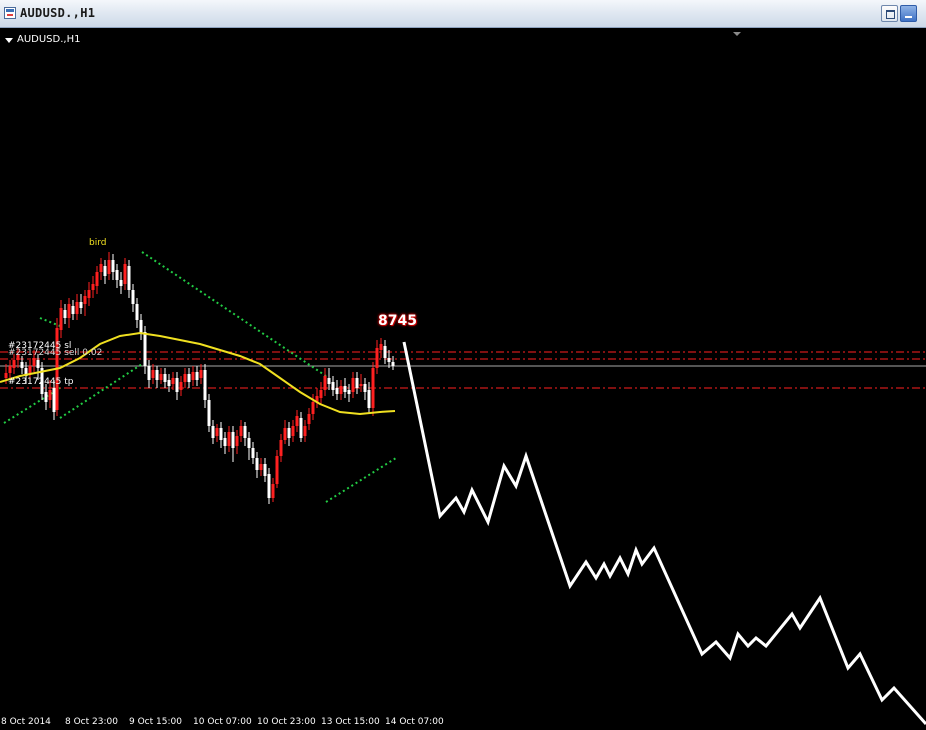 This screenshot has width=926, height=730. Describe the element at coordinates (222, 722) in the screenshot. I see `x-tick: 10 Oct 07:00` at that location.